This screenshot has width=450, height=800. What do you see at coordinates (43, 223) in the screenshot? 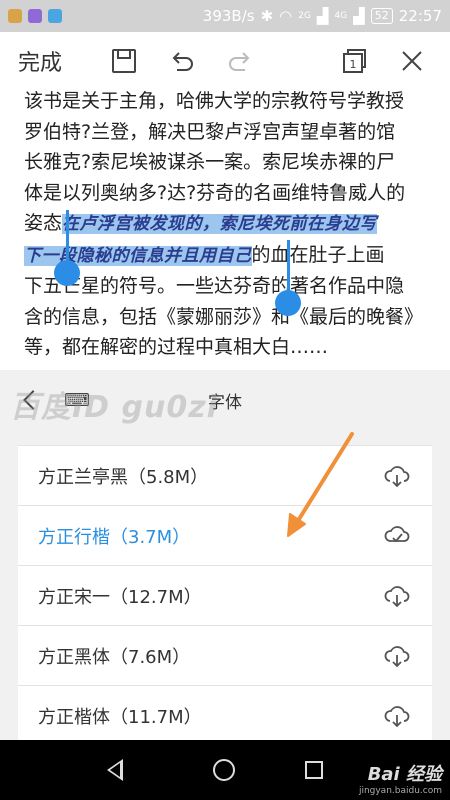
I see `text-span: 姿态` at bounding box center [43, 223].